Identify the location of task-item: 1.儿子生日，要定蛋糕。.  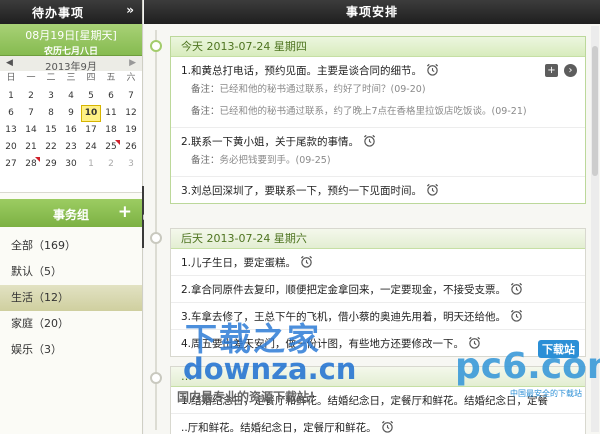
(378, 262).